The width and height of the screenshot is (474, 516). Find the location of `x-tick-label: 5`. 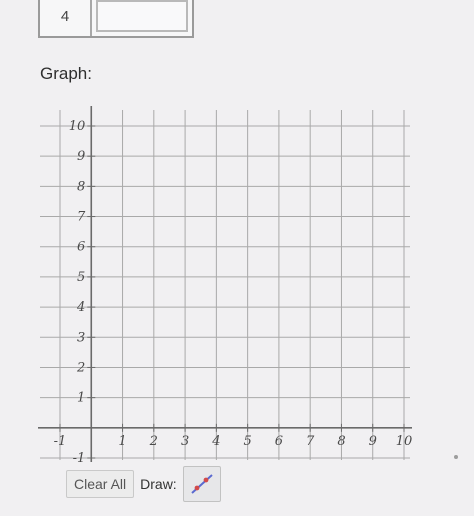

x-tick-label: 5 is located at coordinates (247, 441).